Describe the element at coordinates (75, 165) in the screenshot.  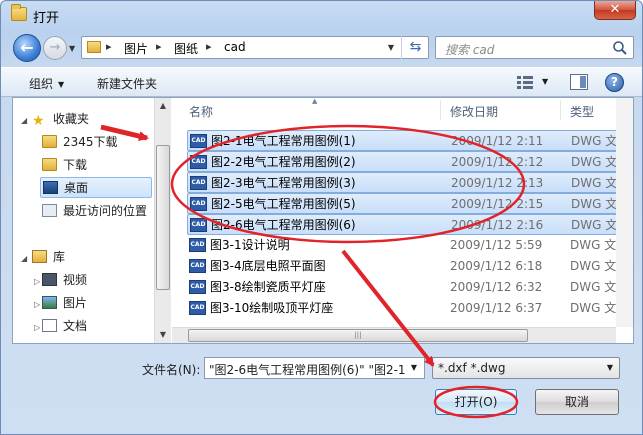
I see `nav-item-label: 下载` at that location.